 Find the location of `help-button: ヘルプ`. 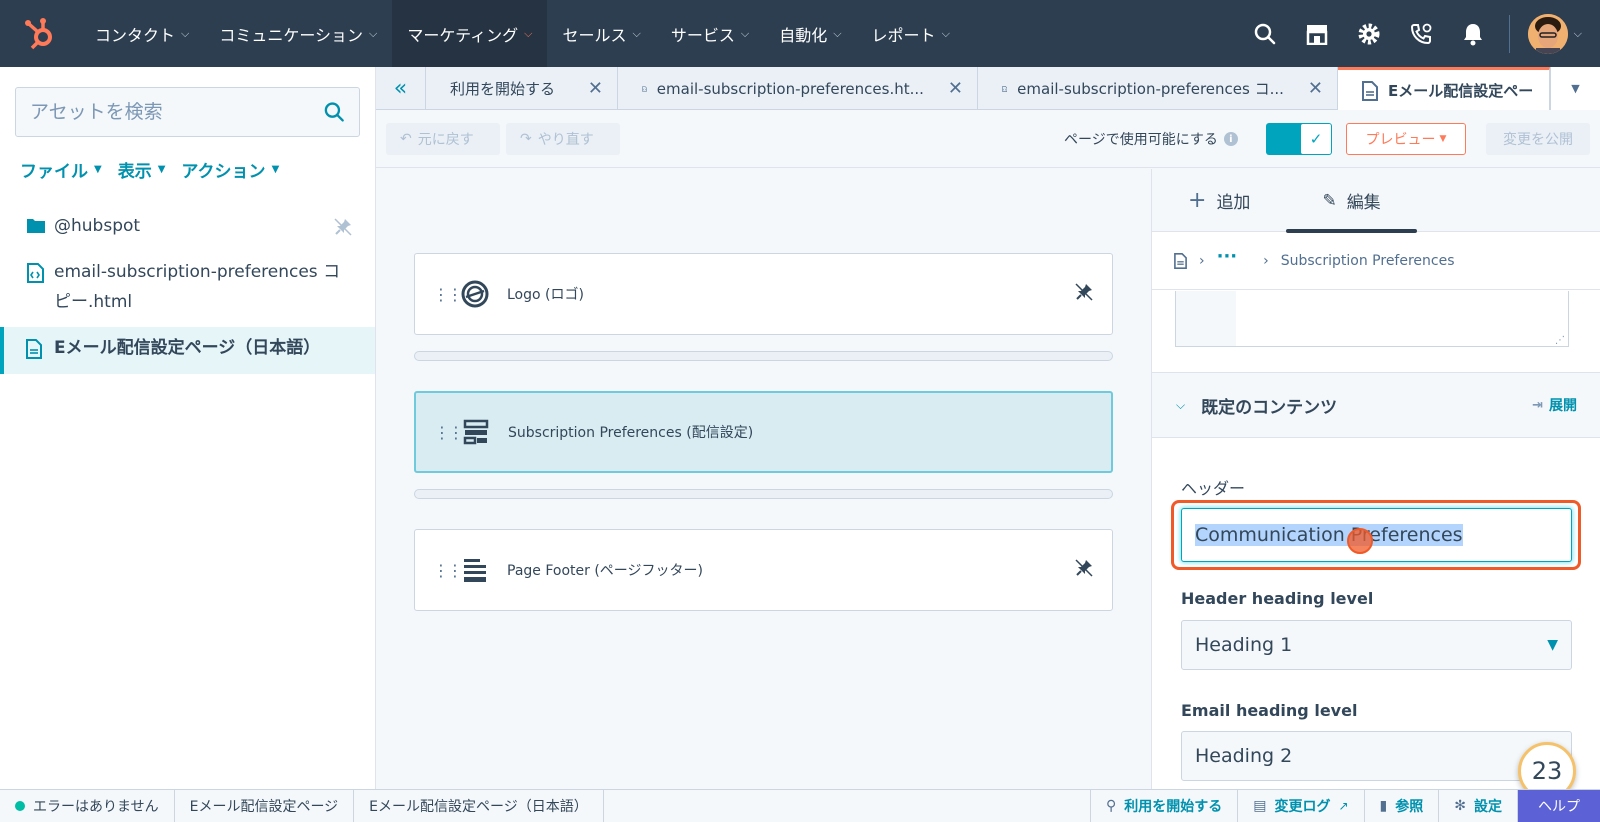

help-button: ヘルプ is located at coordinates (1559, 805).